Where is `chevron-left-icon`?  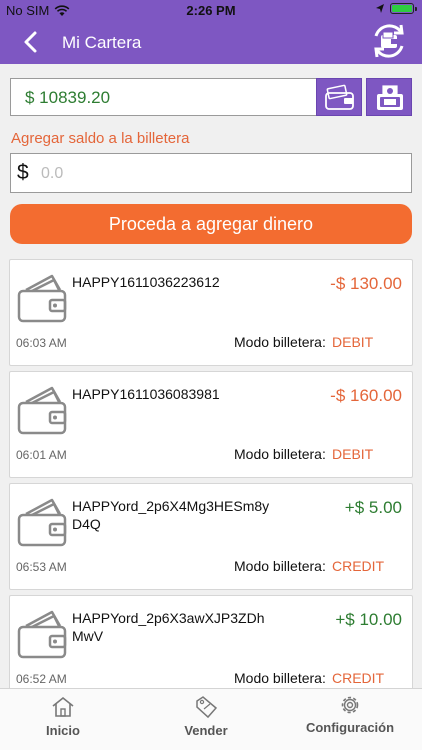 chevron-left-icon is located at coordinates (31, 42).